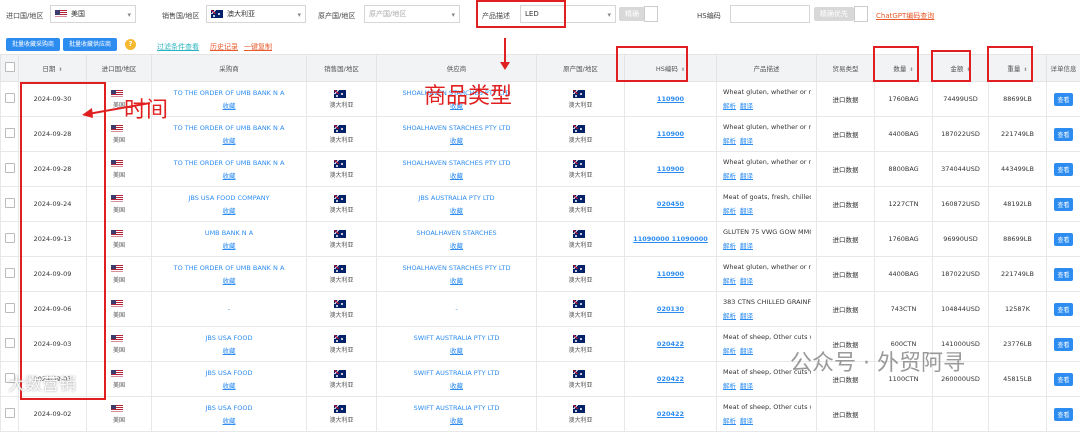  Describe the element at coordinates (341, 419) in the screenshot. I see `seller-country: 澳大利亚` at that location.